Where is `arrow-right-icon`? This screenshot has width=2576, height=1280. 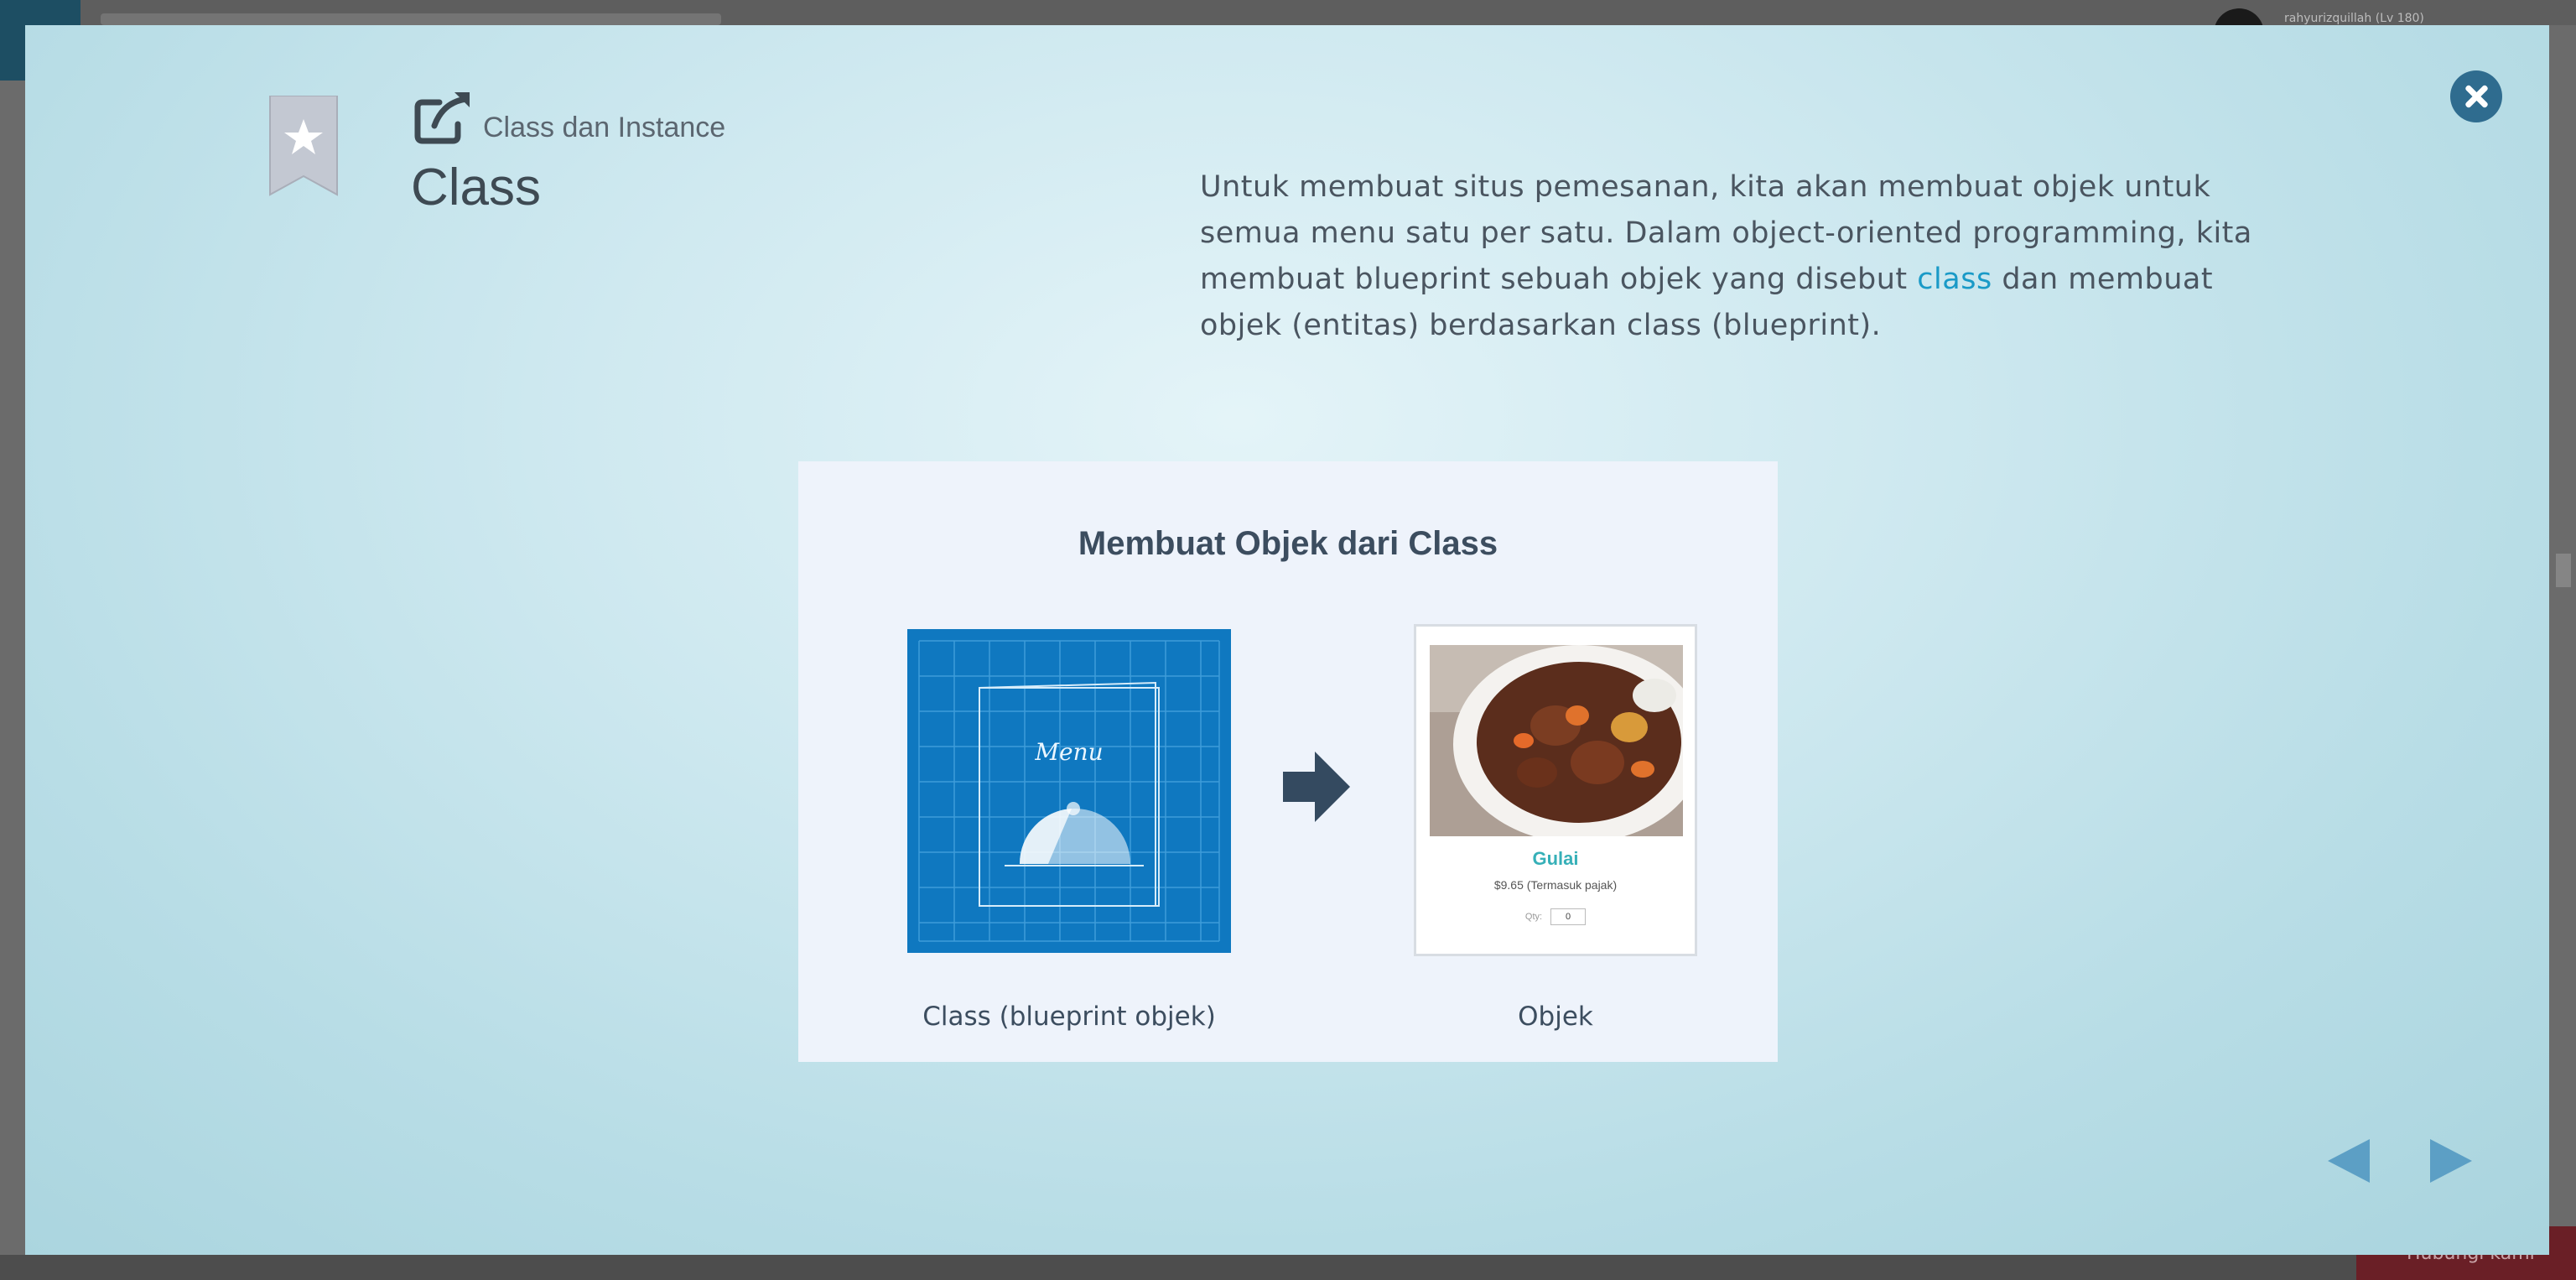
arrow-right-icon is located at coordinates (1316, 787).